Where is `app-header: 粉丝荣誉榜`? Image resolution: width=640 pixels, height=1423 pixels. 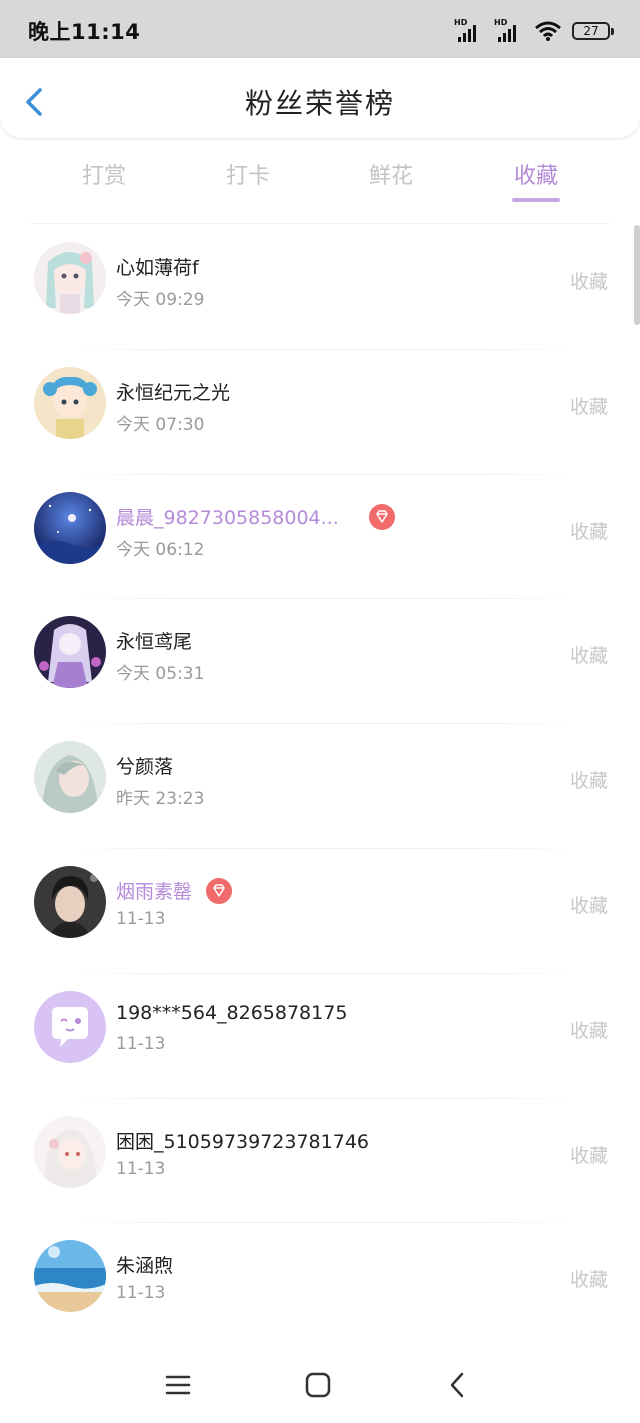 app-header: 粉丝荣誉榜 is located at coordinates (320, 98).